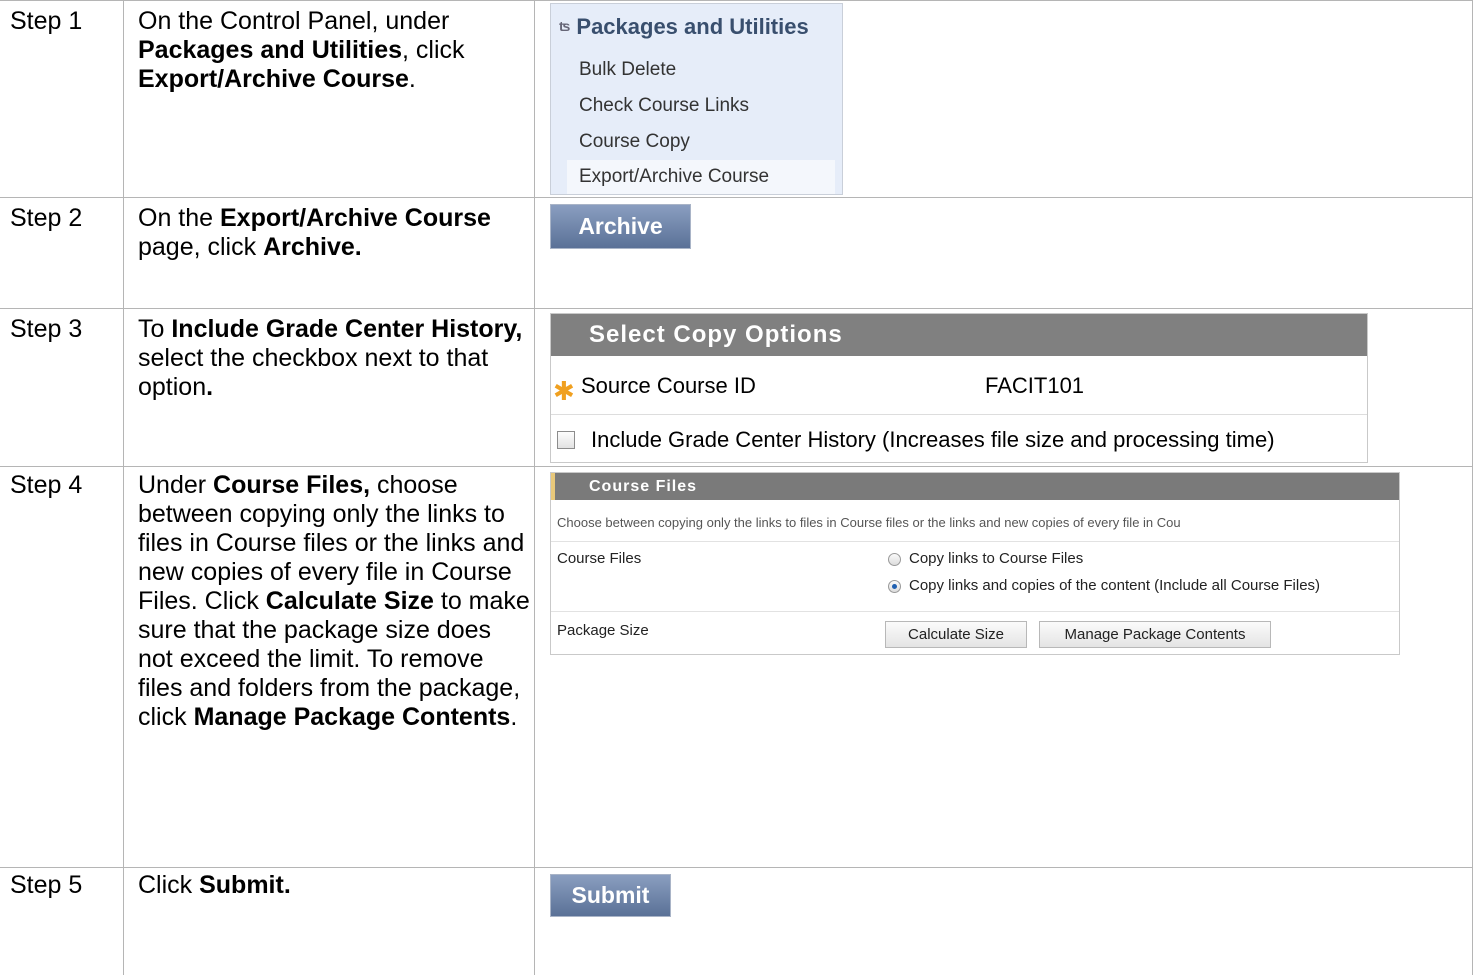 The height and width of the screenshot is (975, 1473). I want to click on step-label: Step 5, so click(46, 885).